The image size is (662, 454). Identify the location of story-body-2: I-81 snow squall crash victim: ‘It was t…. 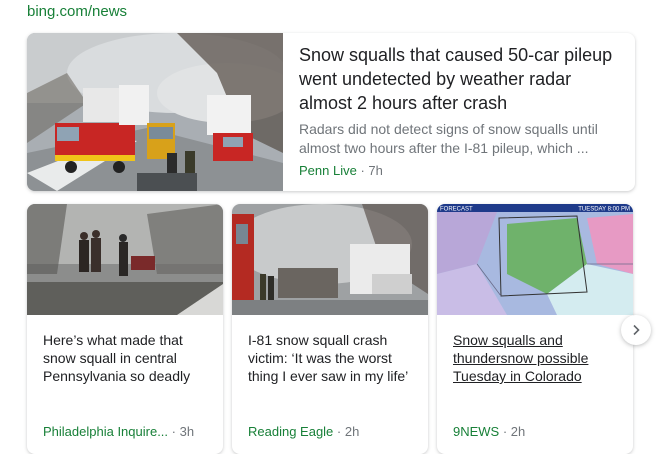
(330, 368).